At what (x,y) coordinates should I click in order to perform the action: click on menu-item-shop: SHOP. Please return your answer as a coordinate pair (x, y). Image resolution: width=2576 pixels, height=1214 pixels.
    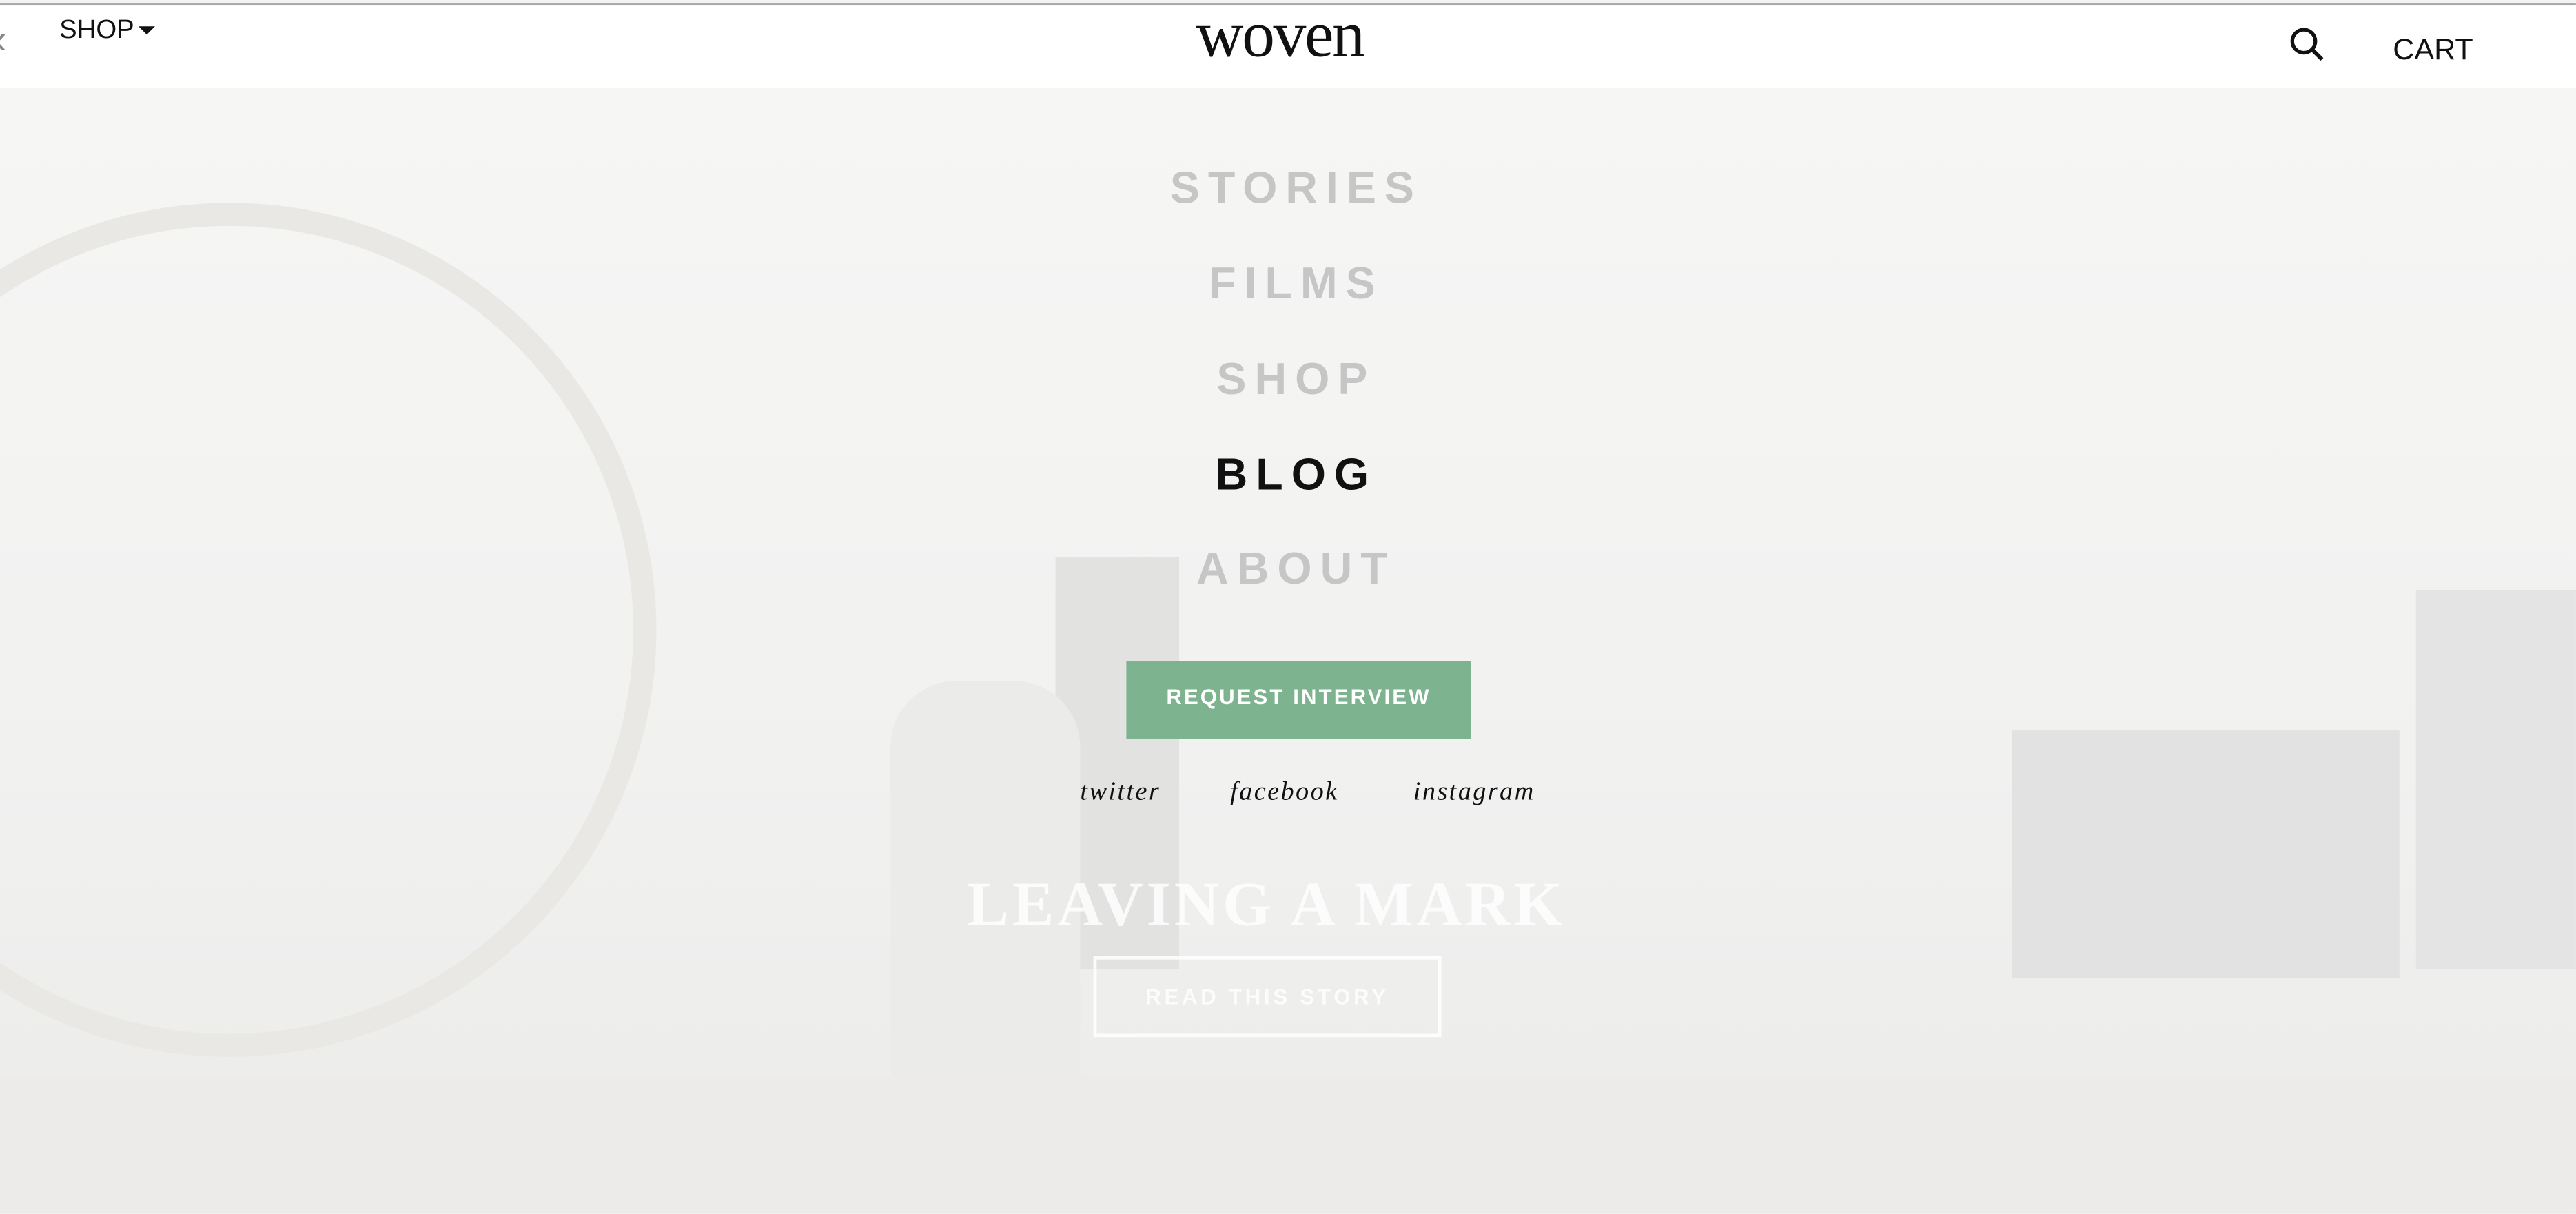
    Looking at the image, I should click on (1296, 379).